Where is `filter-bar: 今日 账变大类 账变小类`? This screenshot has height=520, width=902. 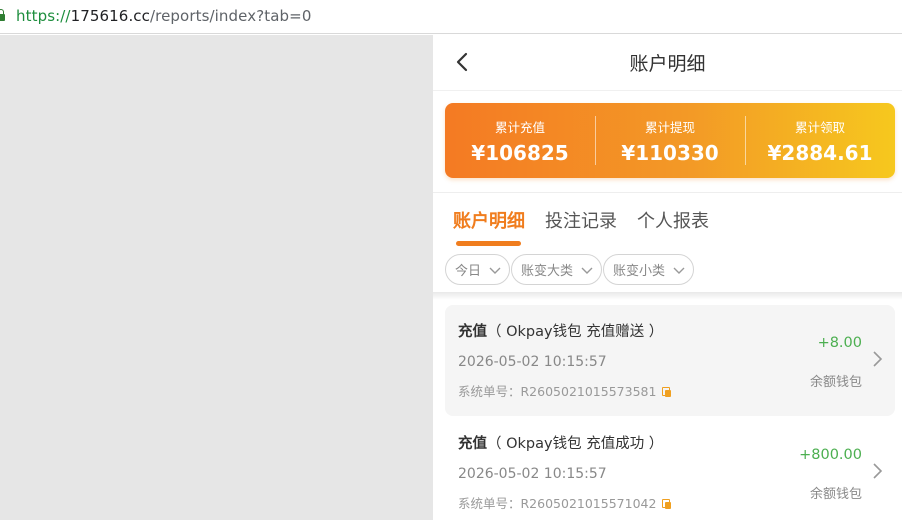 filter-bar: 今日 账变大类 账变小类 is located at coordinates (570, 269).